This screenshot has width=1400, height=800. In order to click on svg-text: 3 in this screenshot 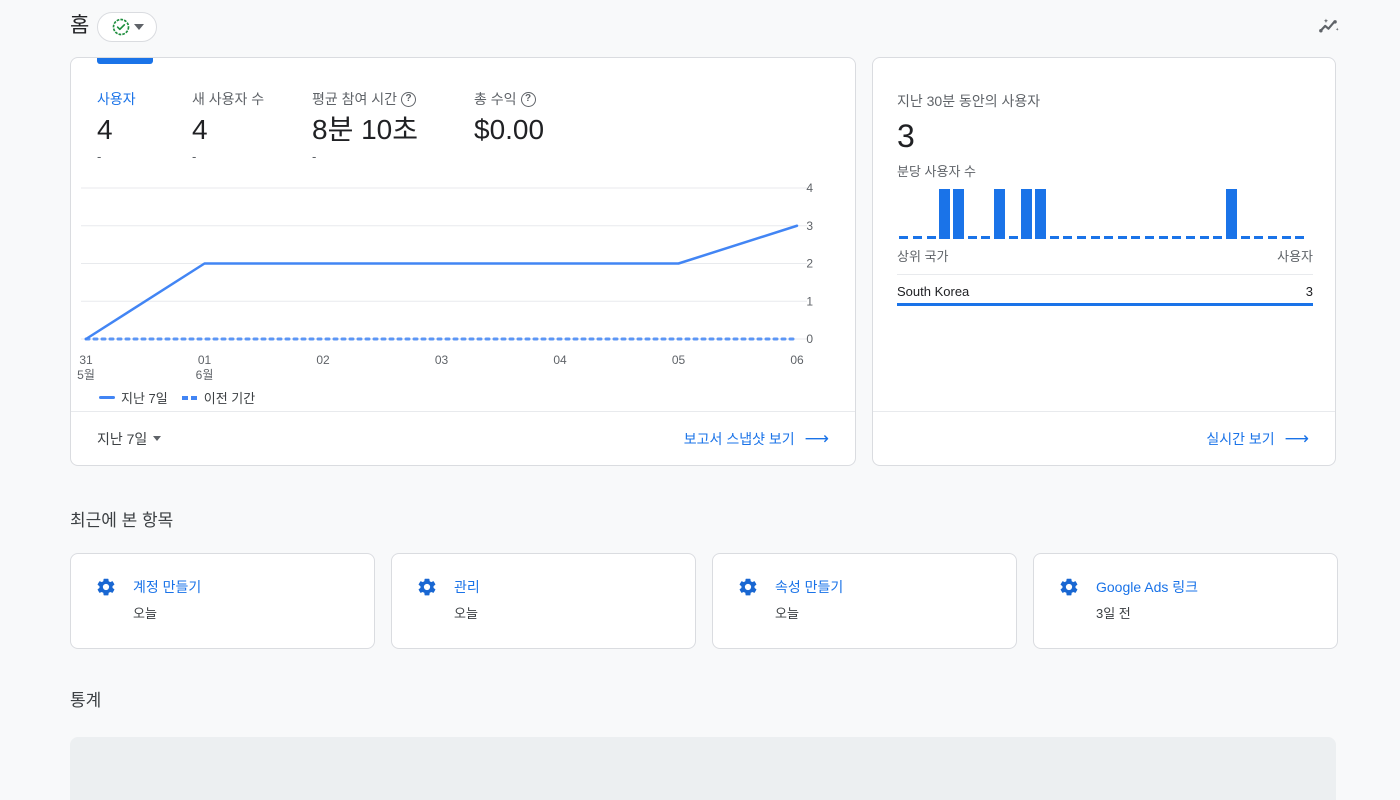, I will do `click(809, 226)`.